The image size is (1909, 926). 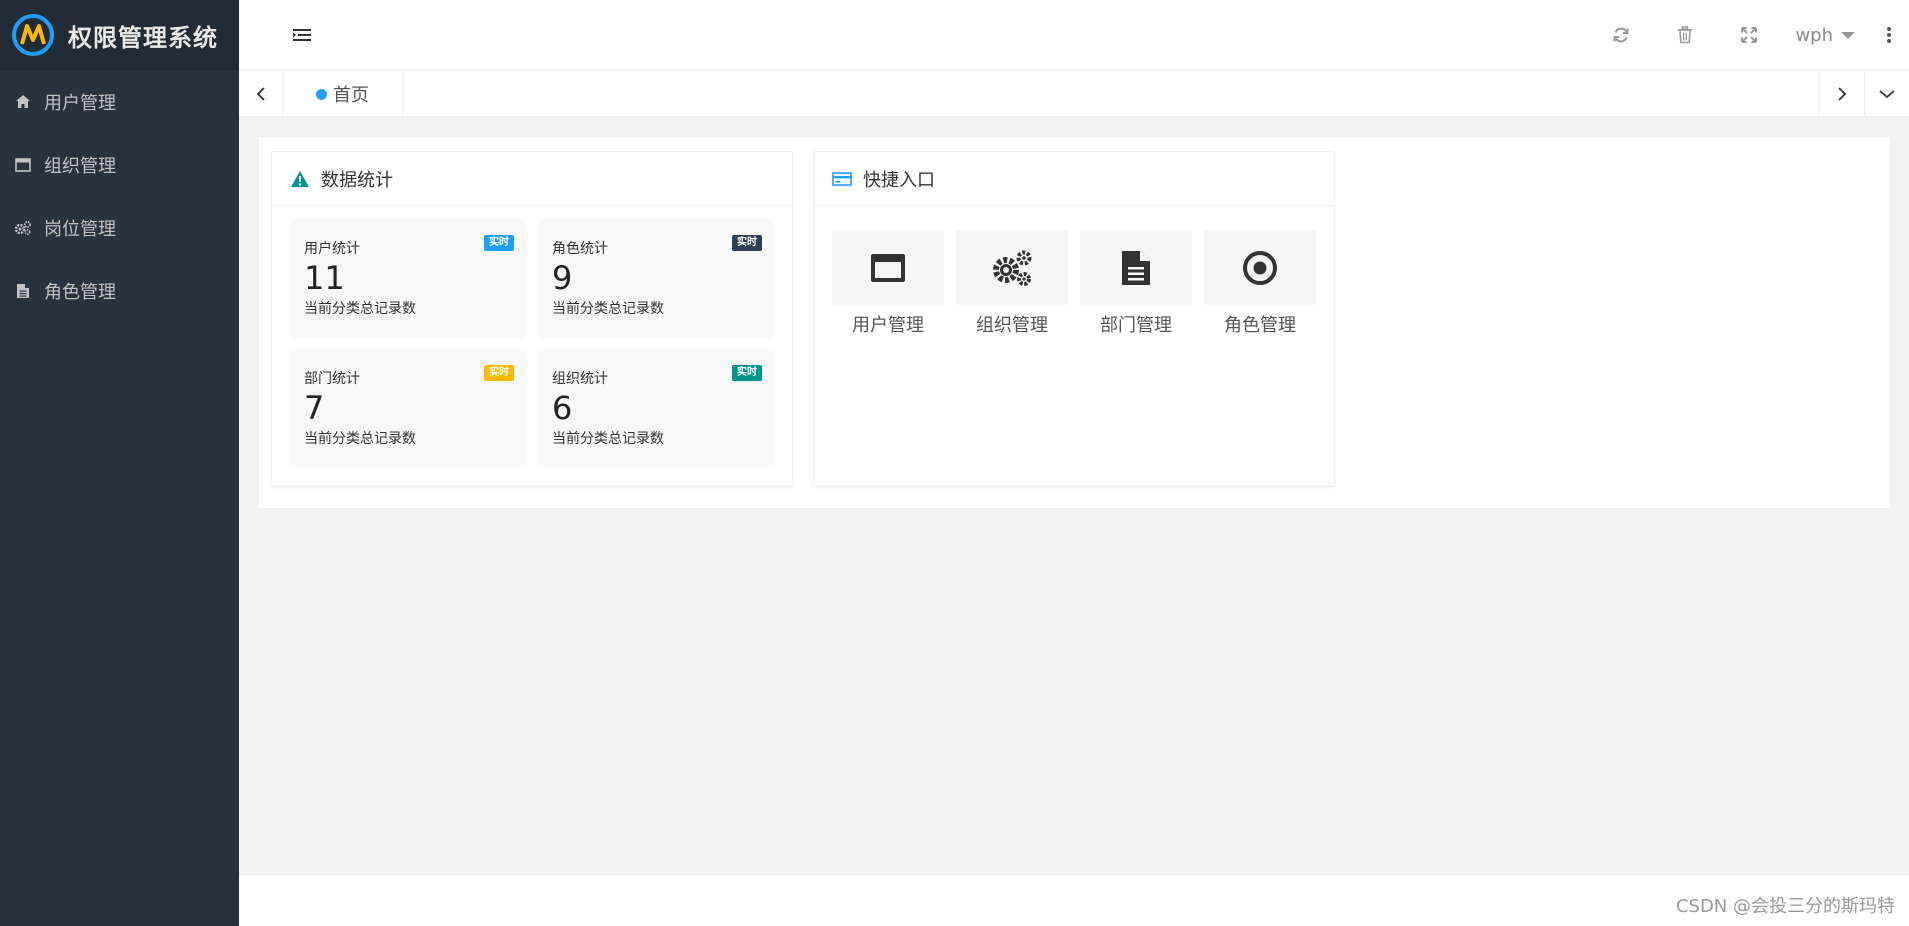 I want to click on stat-title: 组织统计, so click(x=580, y=379).